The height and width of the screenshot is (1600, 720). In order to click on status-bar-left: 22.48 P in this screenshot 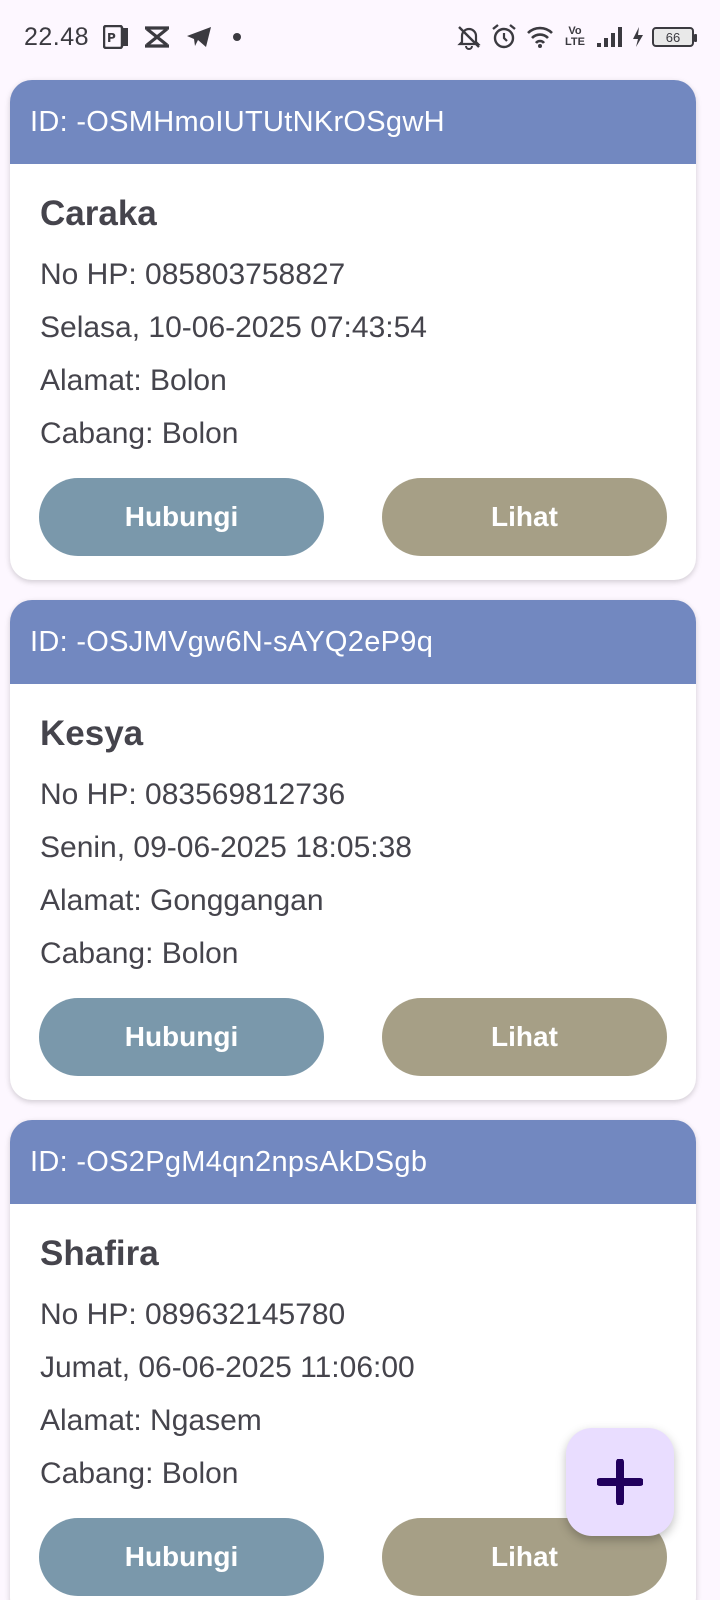, I will do `click(135, 37)`.